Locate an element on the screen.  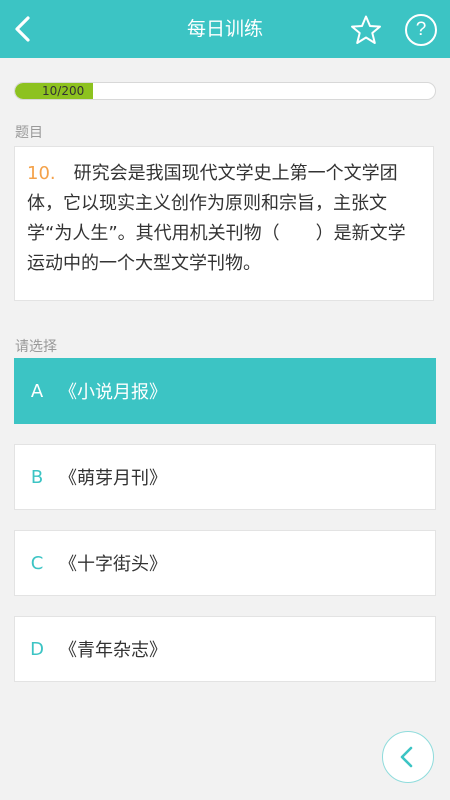
option-text: 《十字街头》 is located at coordinates (113, 564).